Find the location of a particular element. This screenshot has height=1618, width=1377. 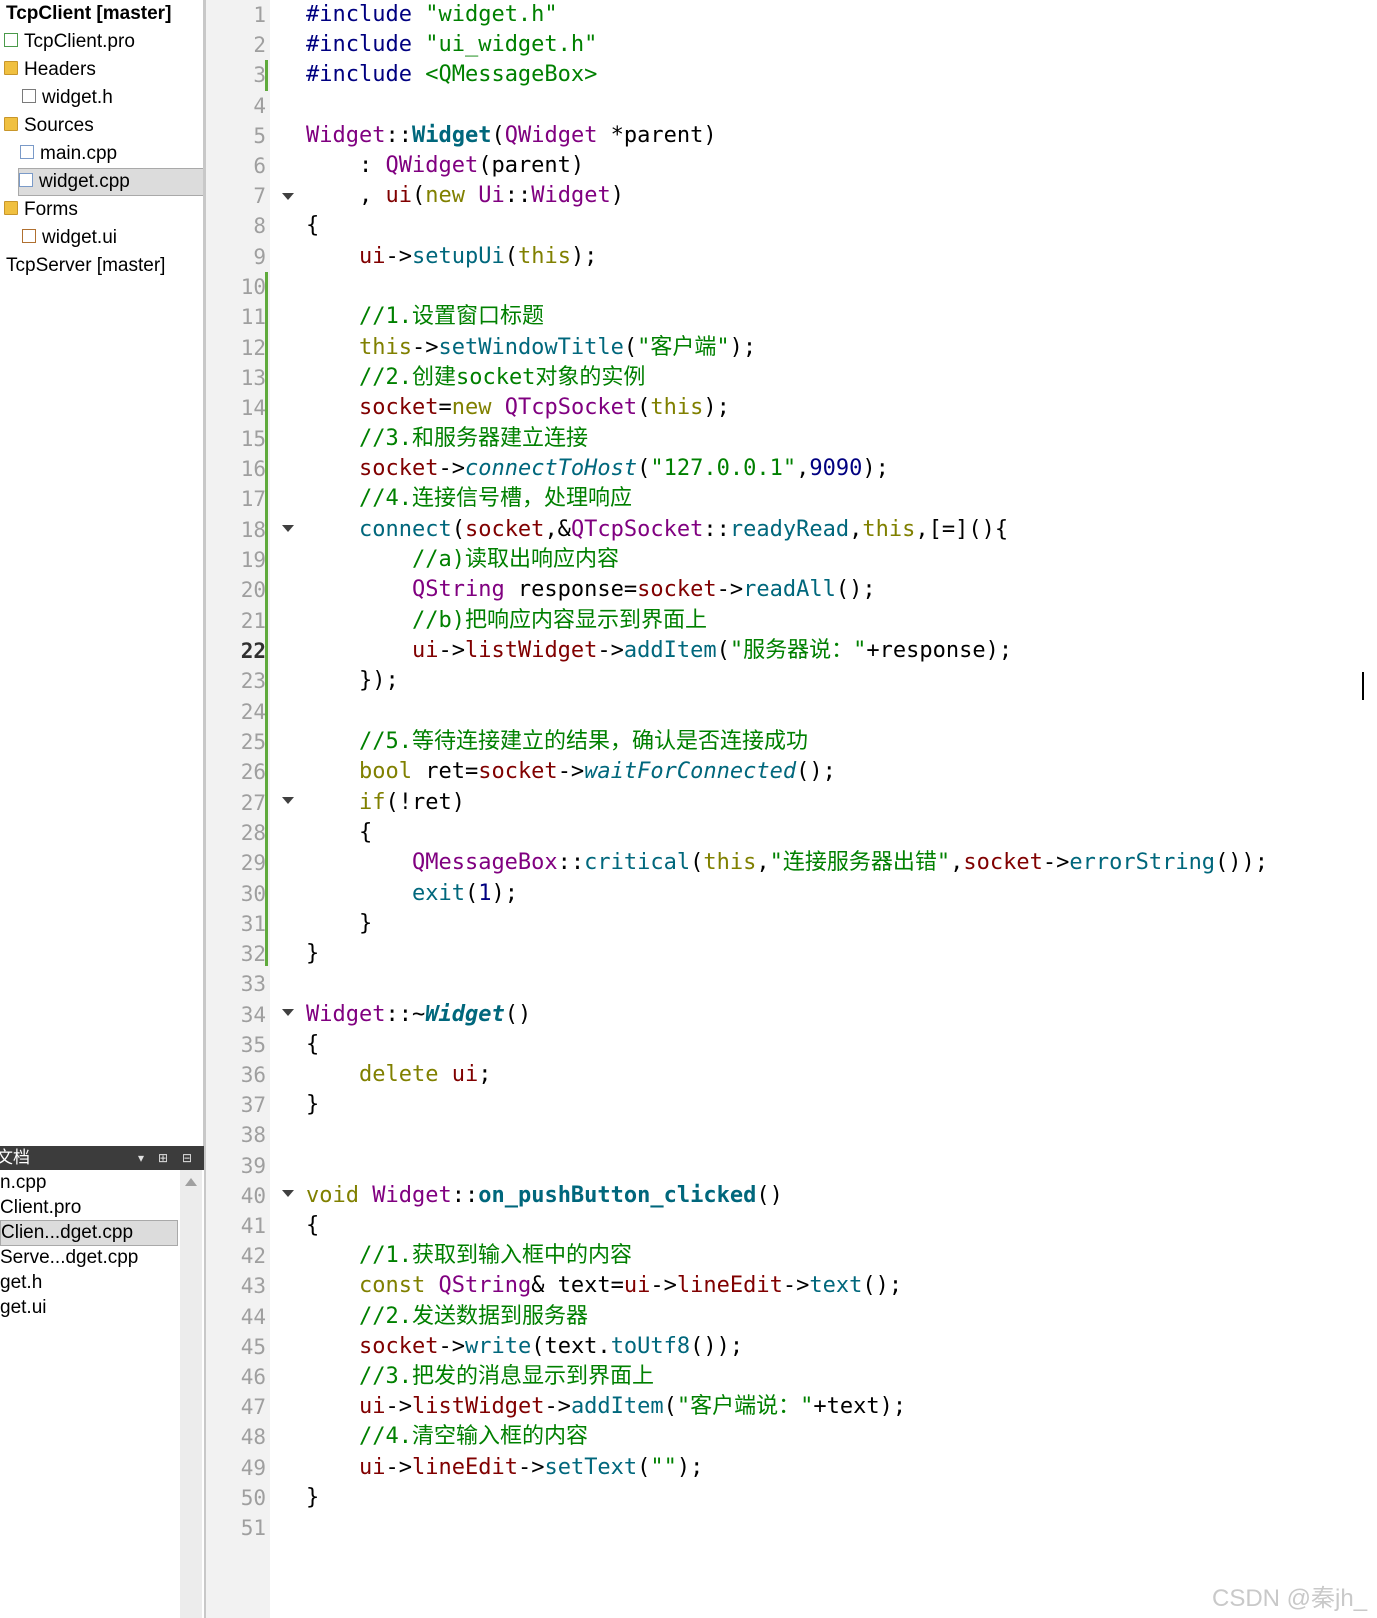

dropdown-icon: ▾ is located at coordinates (141, 1158).